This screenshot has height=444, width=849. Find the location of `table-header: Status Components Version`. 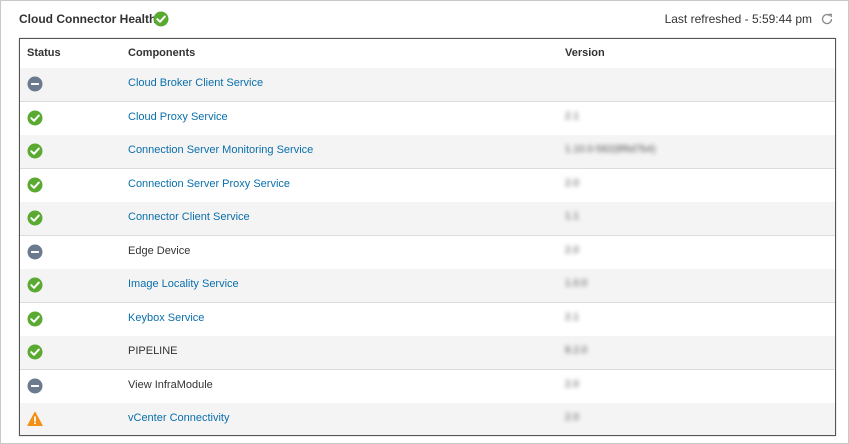

table-header: Status Components Version is located at coordinates (427, 54).